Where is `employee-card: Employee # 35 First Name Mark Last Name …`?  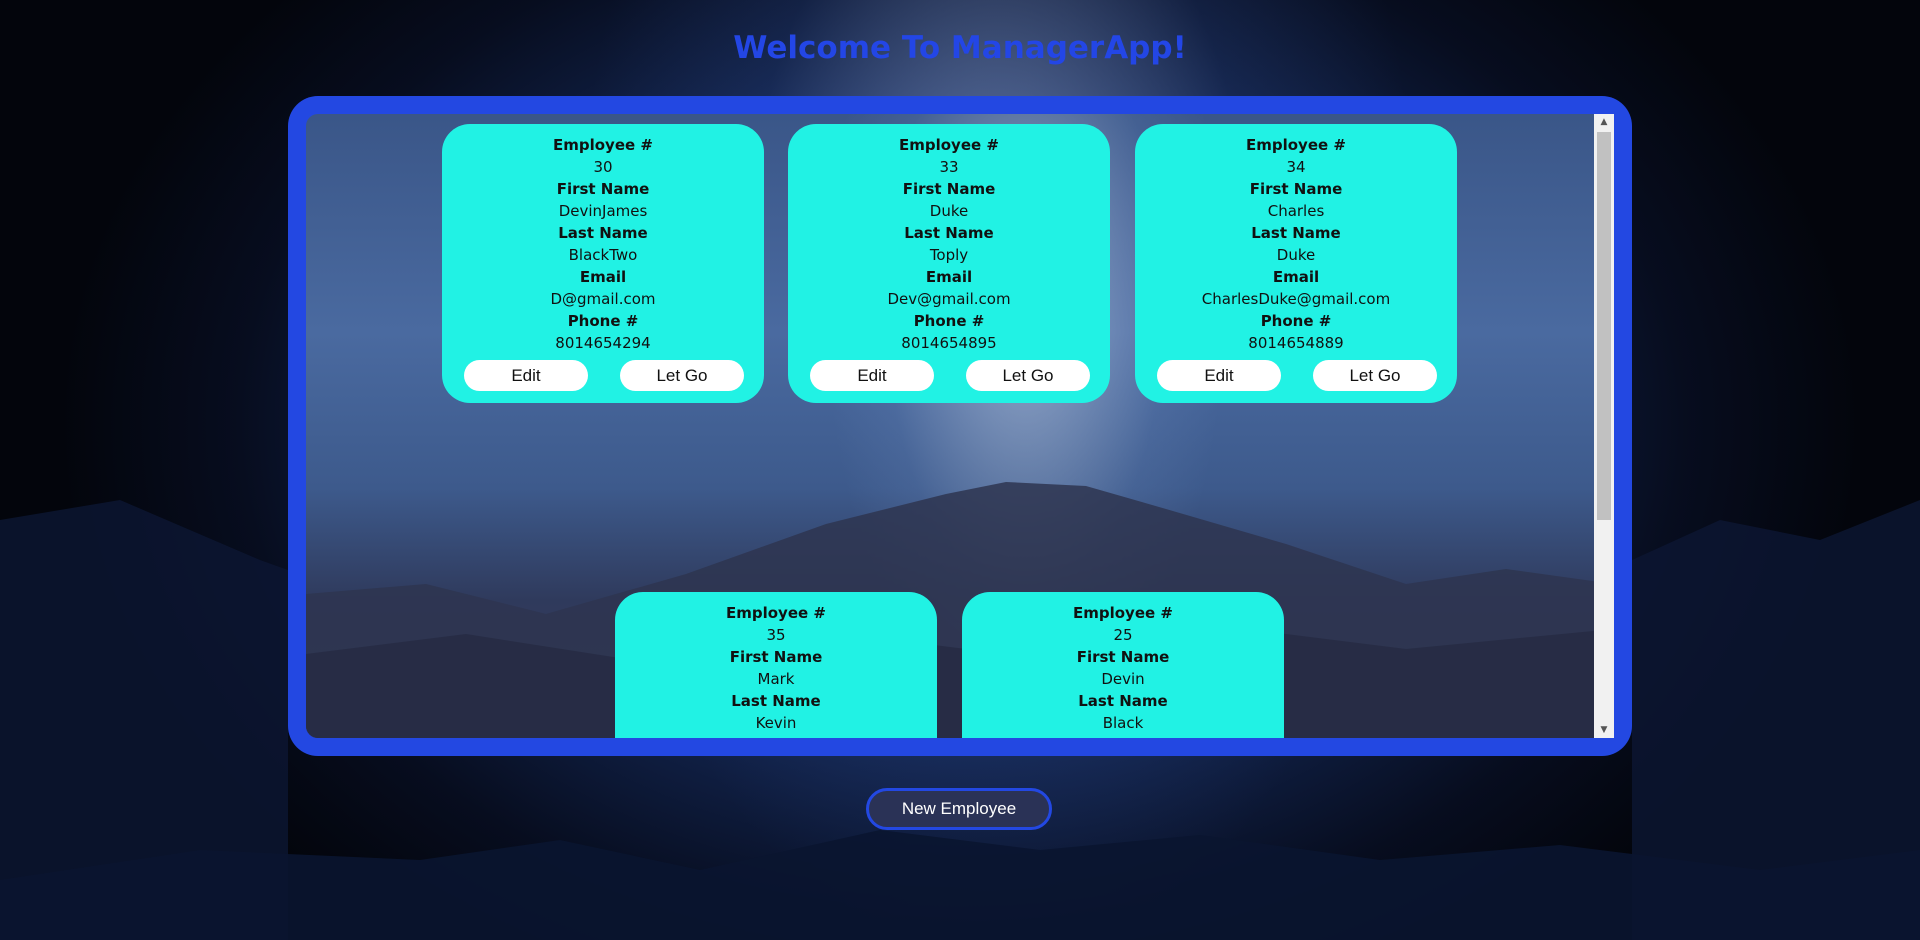 employee-card: Employee # 35 First Name Mark Last Name … is located at coordinates (776, 665).